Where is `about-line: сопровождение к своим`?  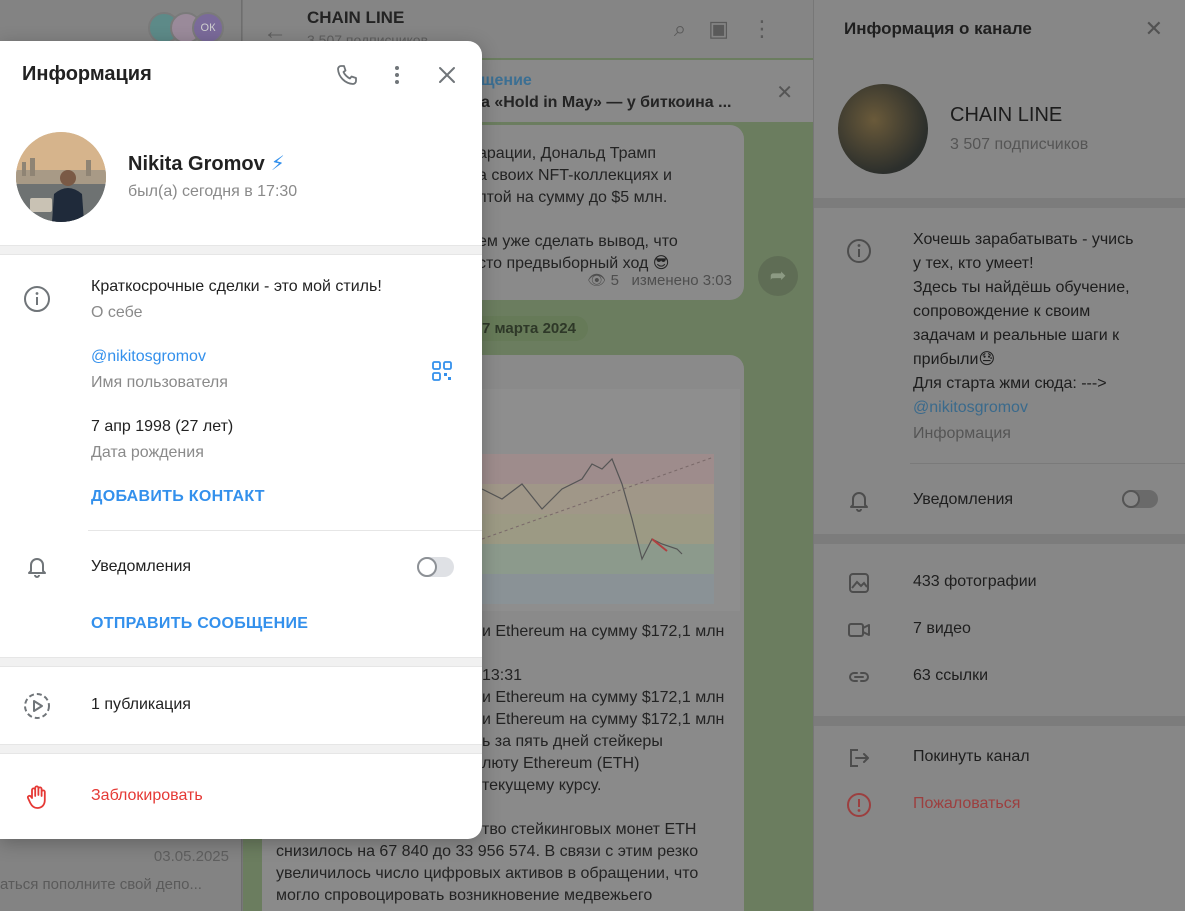 about-line: сопровождение к своим is located at coordinates (1002, 311).